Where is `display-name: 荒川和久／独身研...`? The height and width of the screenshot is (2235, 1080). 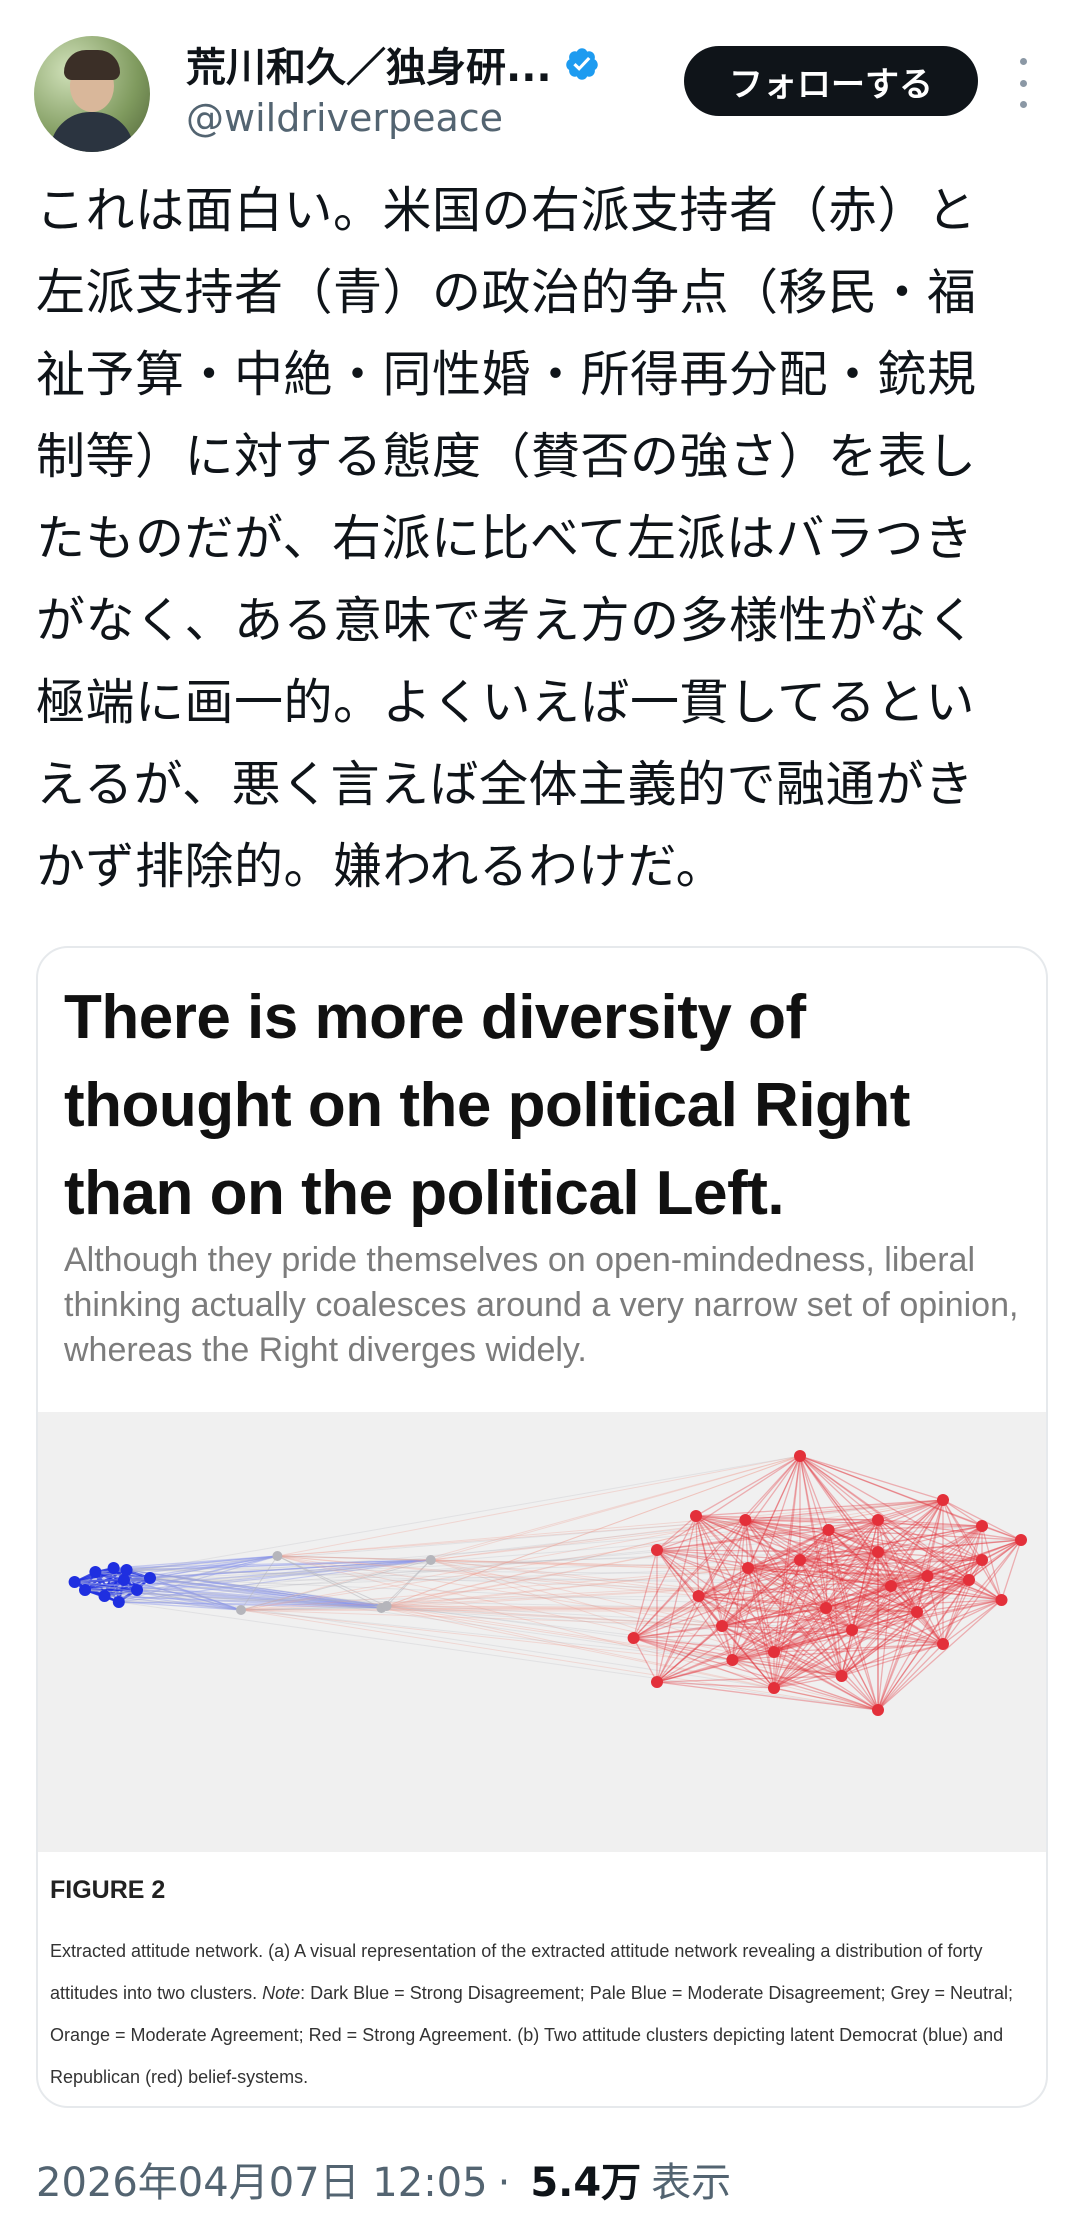
display-name: 荒川和久／独身研... is located at coordinates (369, 64).